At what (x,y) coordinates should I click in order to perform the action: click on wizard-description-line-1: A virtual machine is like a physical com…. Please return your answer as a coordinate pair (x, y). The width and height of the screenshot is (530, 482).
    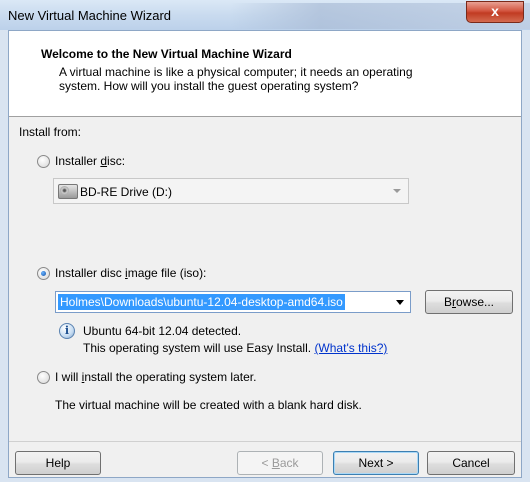
    Looking at the image, I should click on (236, 72).